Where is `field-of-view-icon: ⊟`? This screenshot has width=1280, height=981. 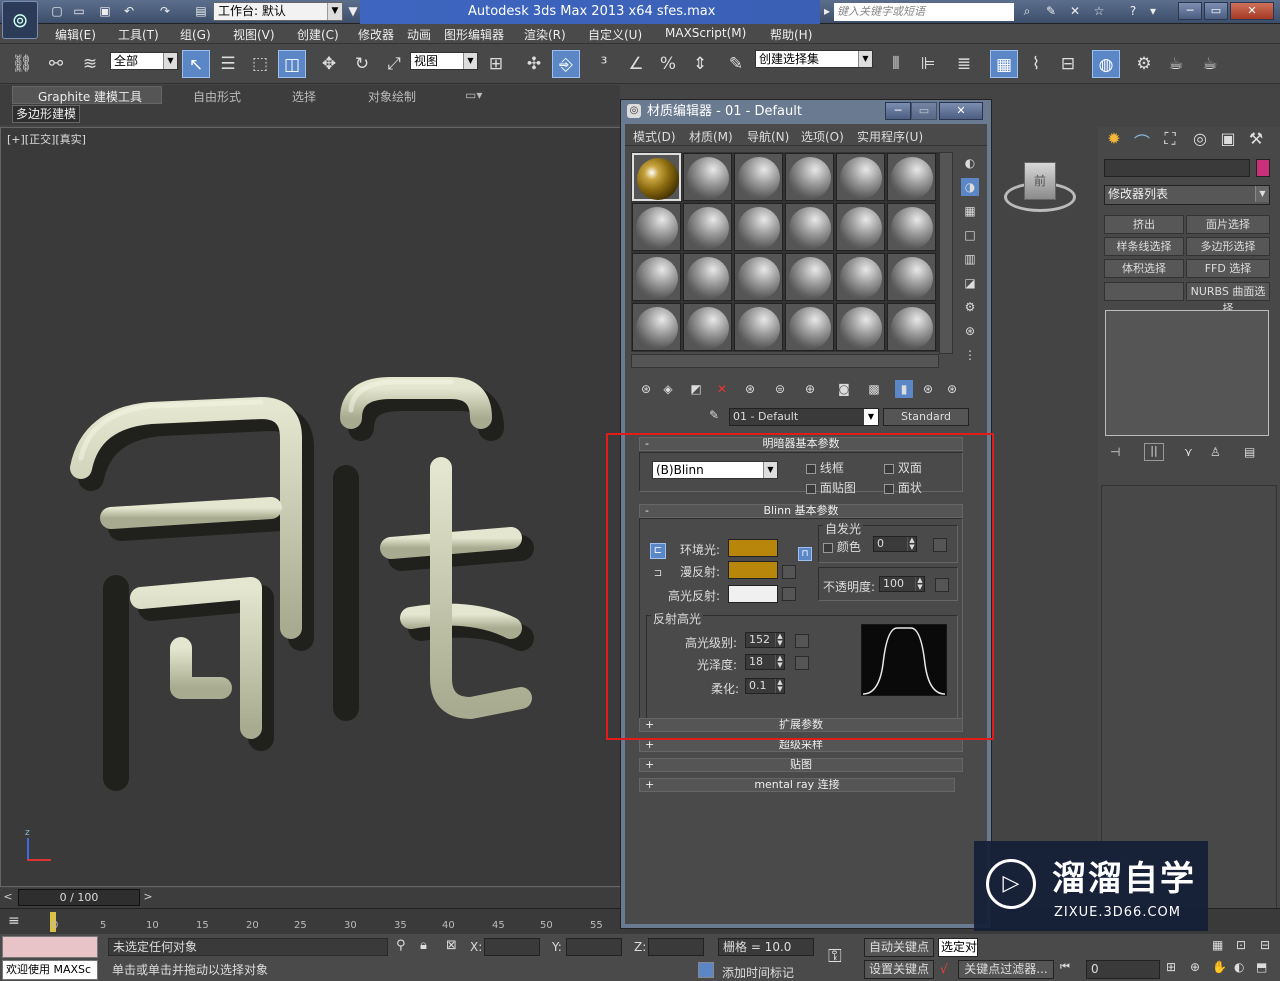 field-of-view-icon: ⊟ is located at coordinates (1265, 945).